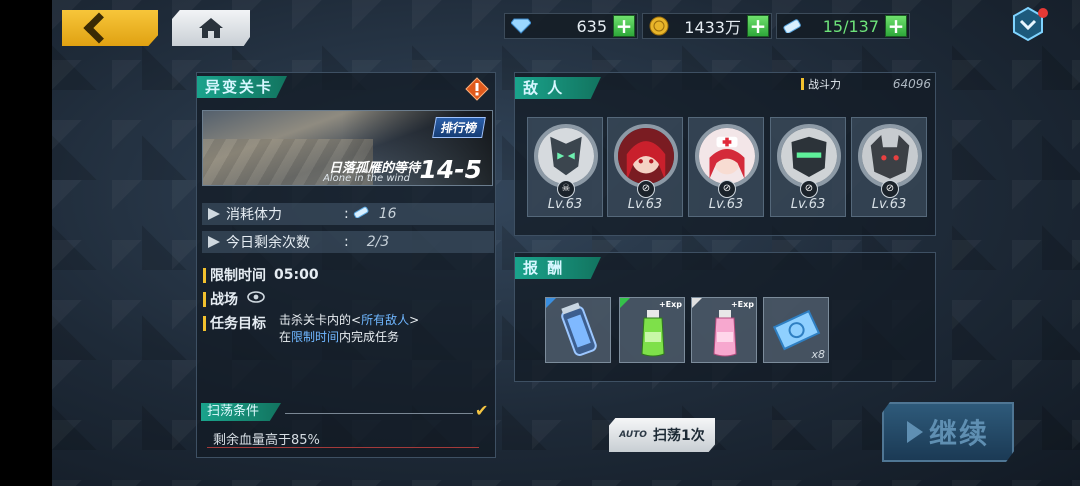 This screenshot has height=486, width=1080. I want to click on sweep-once-button: AUTO 扫荡1次, so click(662, 435).